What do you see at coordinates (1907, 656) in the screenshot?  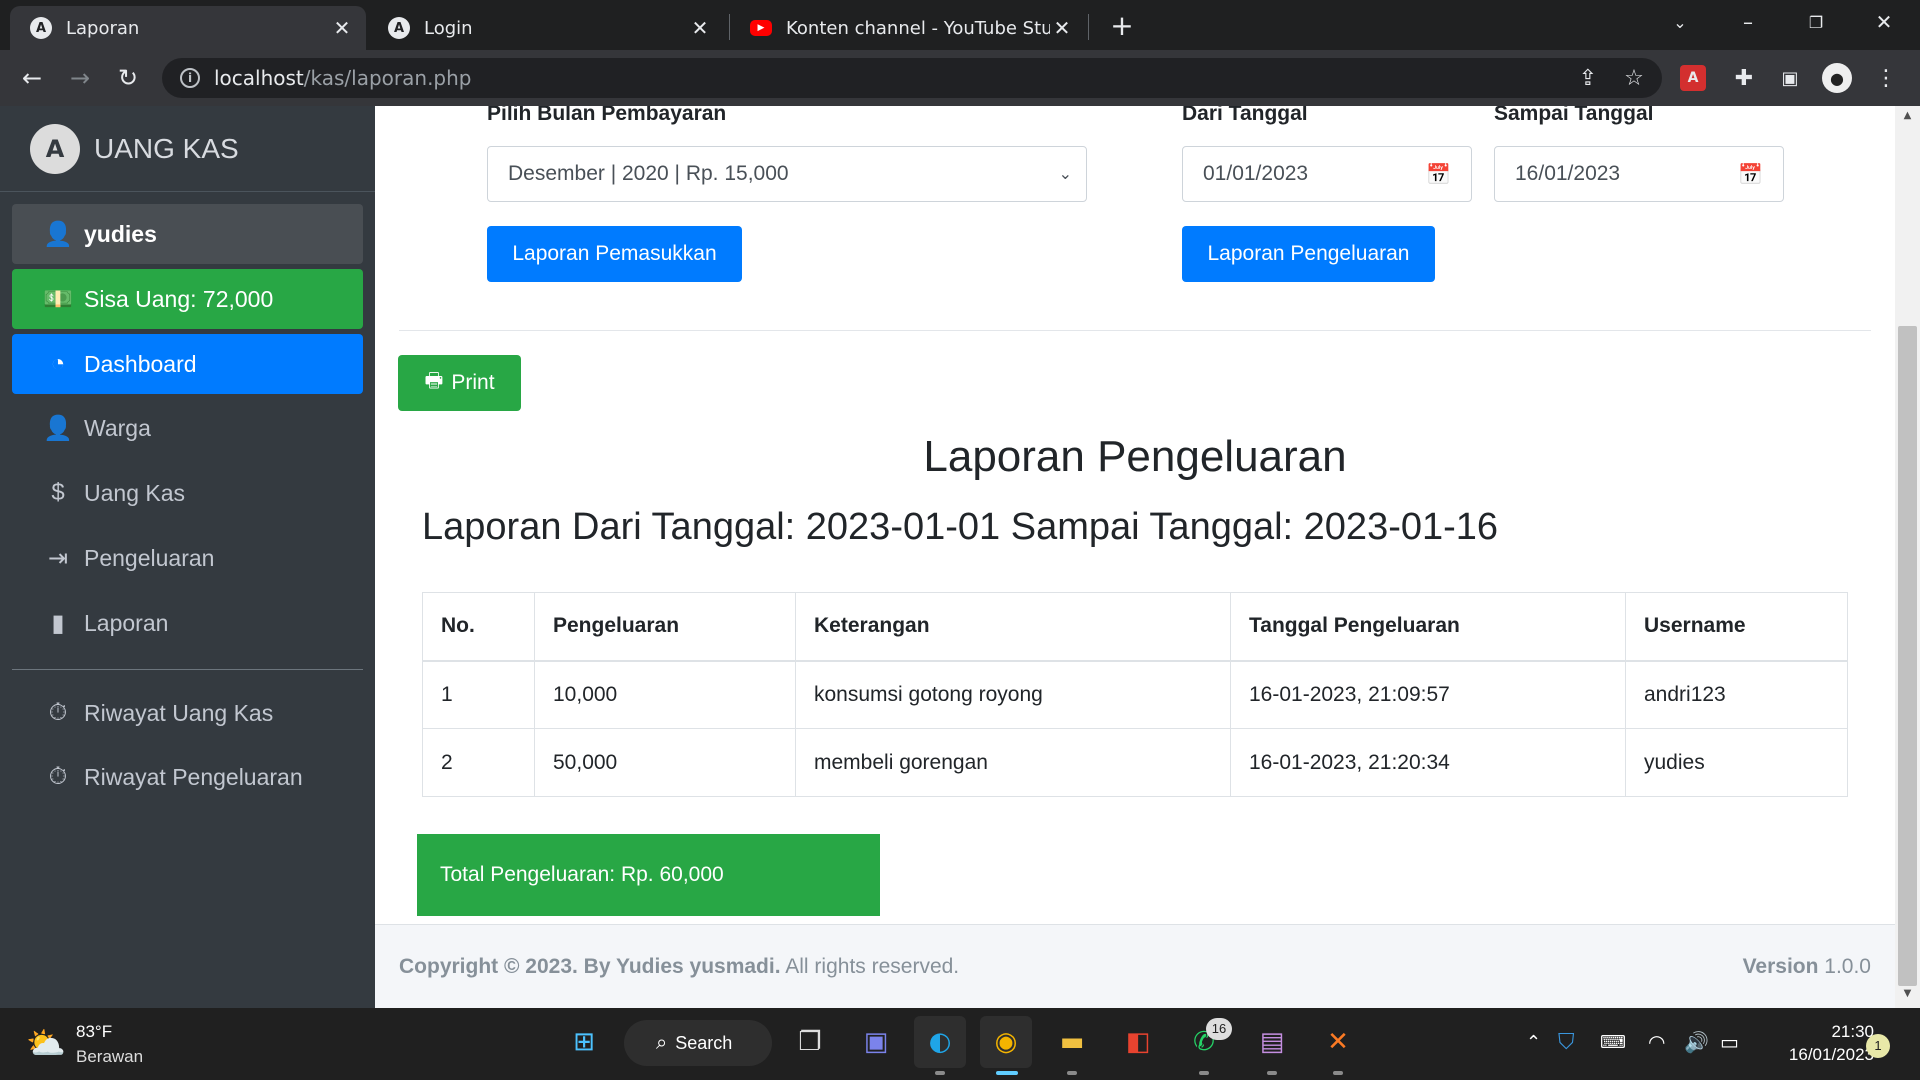 I see `scrollbar-thumb` at bounding box center [1907, 656].